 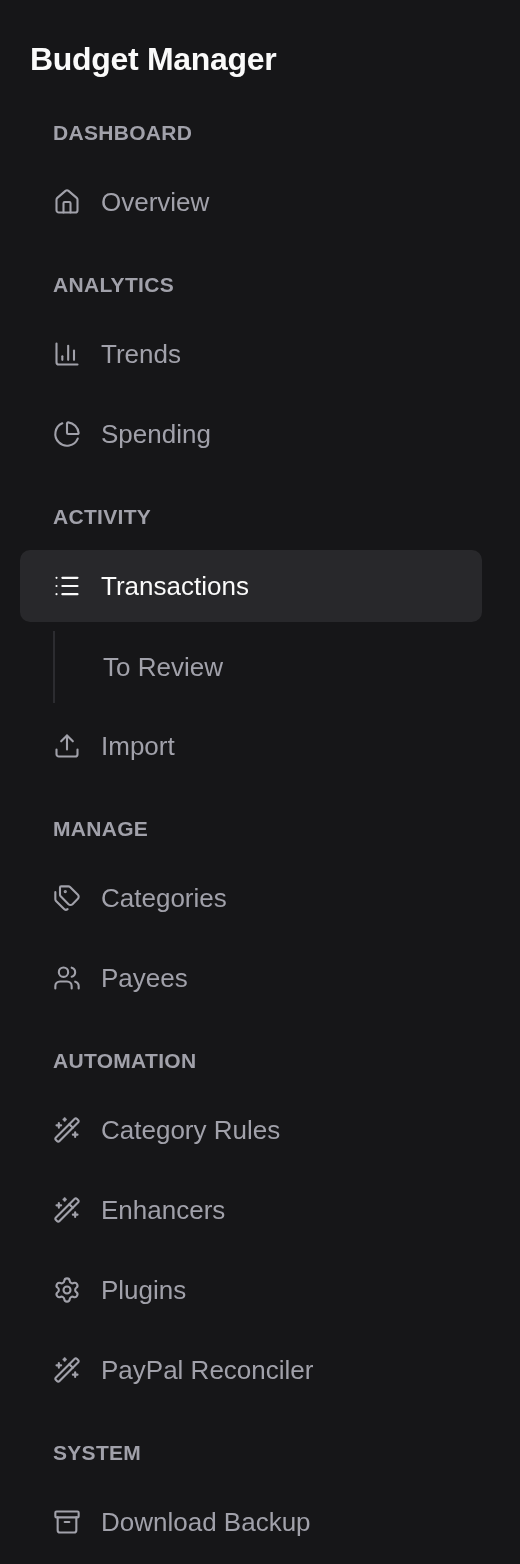 What do you see at coordinates (67, 434) in the screenshot?
I see `pie-chart-icon` at bounding box center [67, 434].